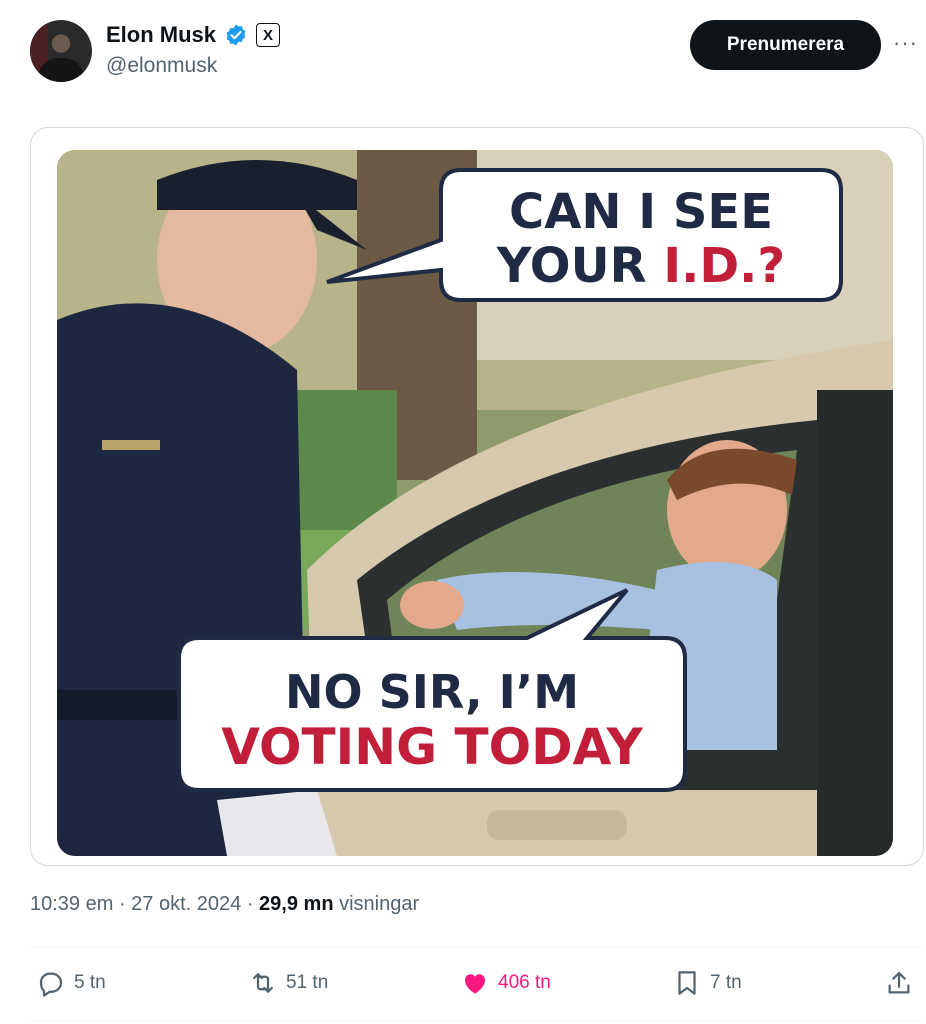 The height and width of the screenshot is (1024, 926). I want to click on like-count: 406 tn, so click(524, 982).